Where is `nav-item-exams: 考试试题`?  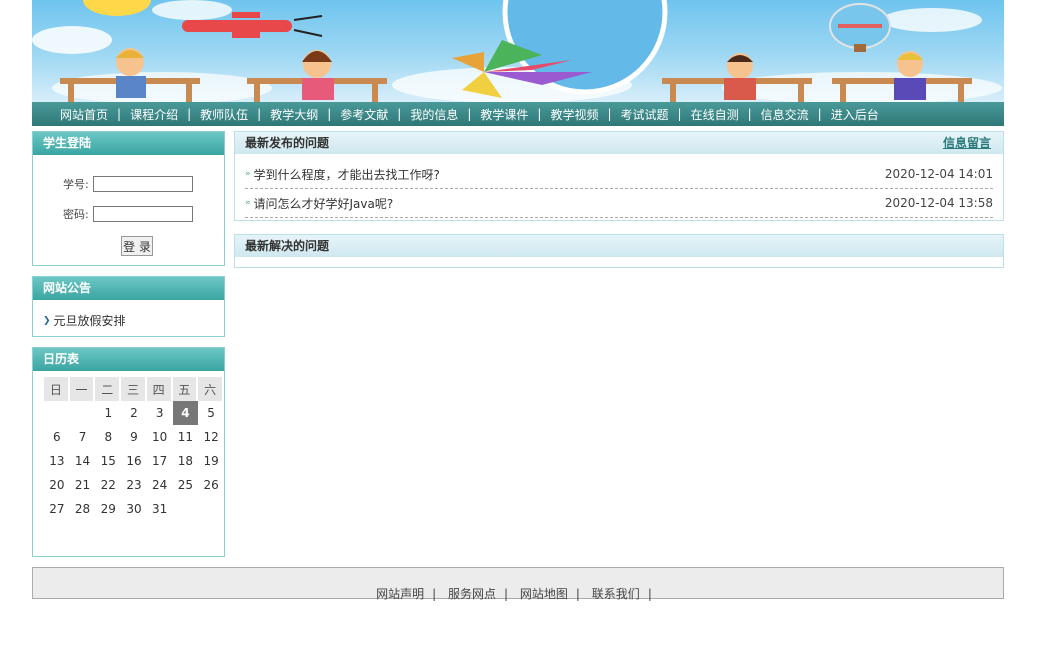
nav-item-exams: 考试试题 is located at coordinates (645, 114).